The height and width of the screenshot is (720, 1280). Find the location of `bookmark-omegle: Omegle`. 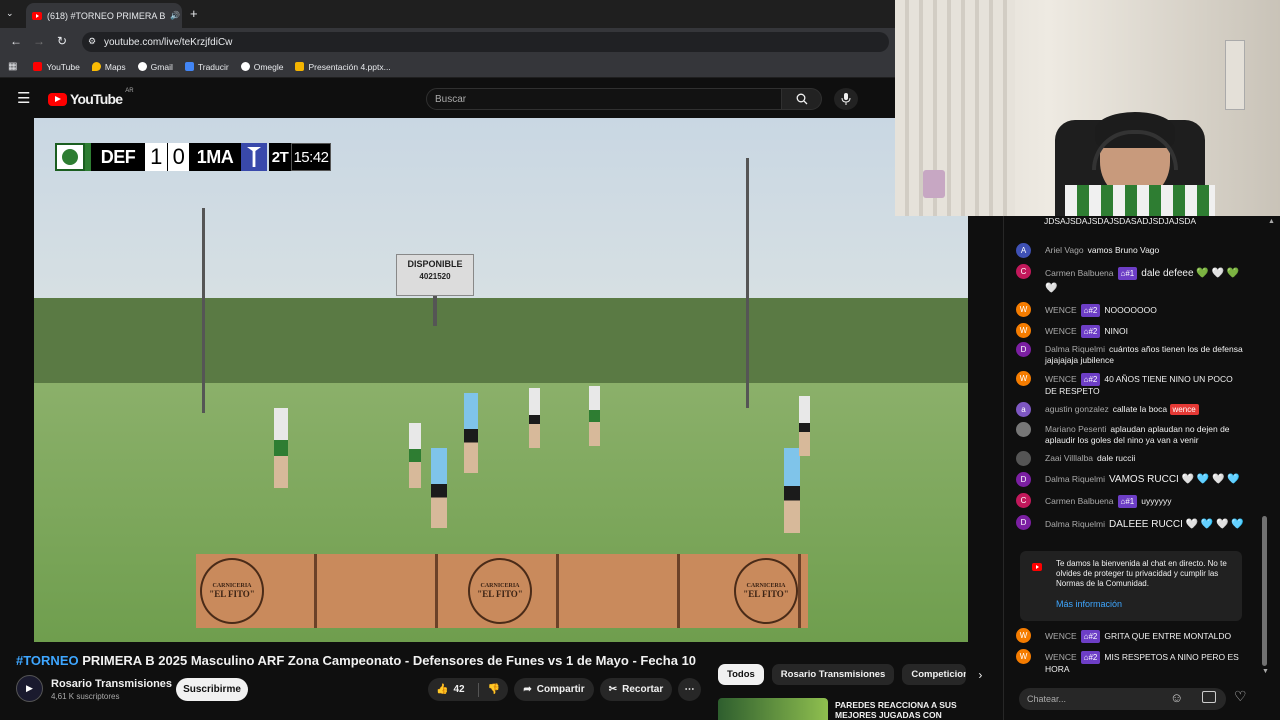

bookmark-omegle: Omegle is located at coordinates (261, 67).